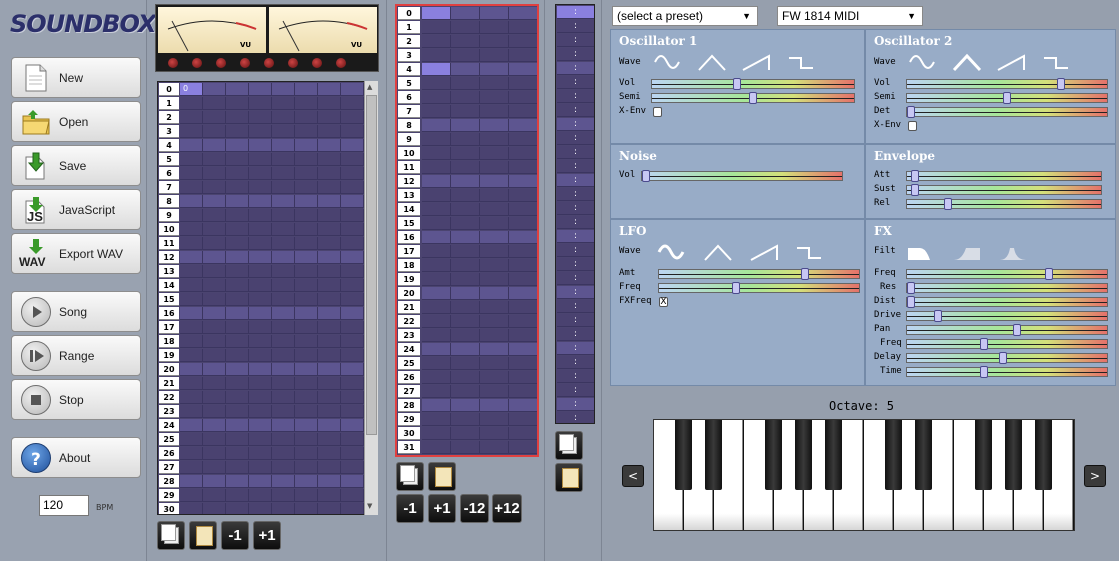  What do you see at coordinates (171, 535) in the screenshot?
I see `seq-copy-button` at bounding box center [171, 535].